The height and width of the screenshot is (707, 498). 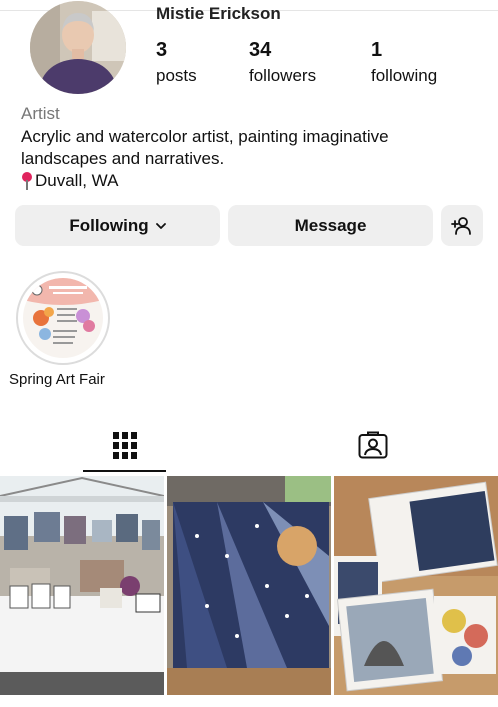 I want to click on stat-followers: 34 followers, so click(x=282, y=63).